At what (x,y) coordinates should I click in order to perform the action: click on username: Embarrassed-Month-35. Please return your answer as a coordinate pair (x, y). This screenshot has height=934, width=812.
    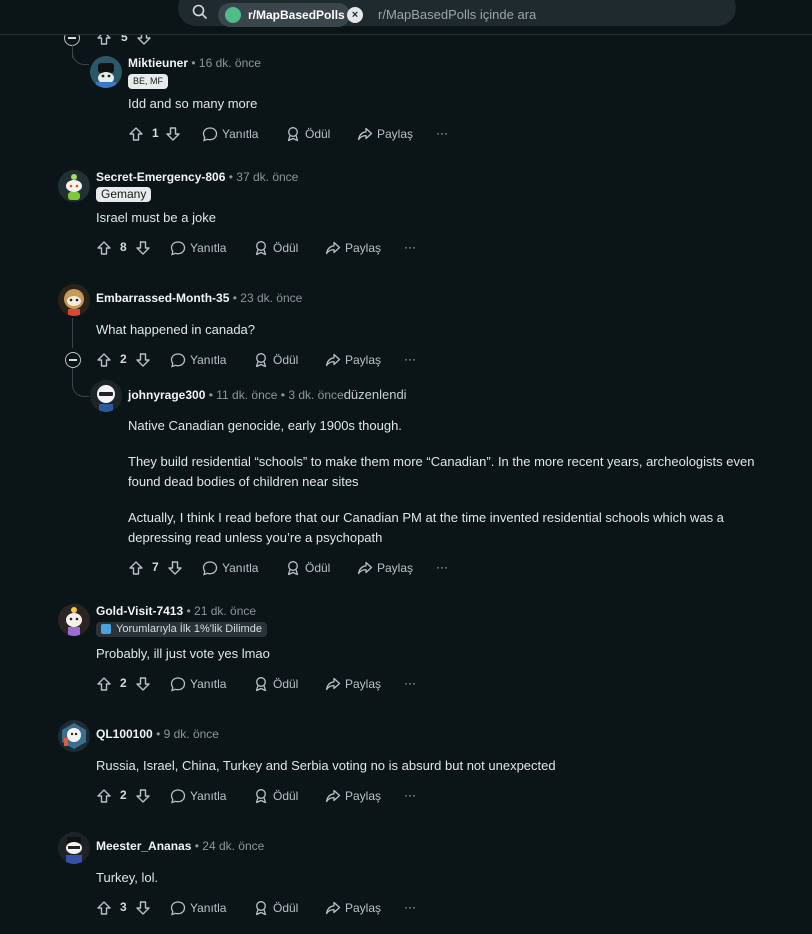
    Looking at the image, I should click on (162, 298).